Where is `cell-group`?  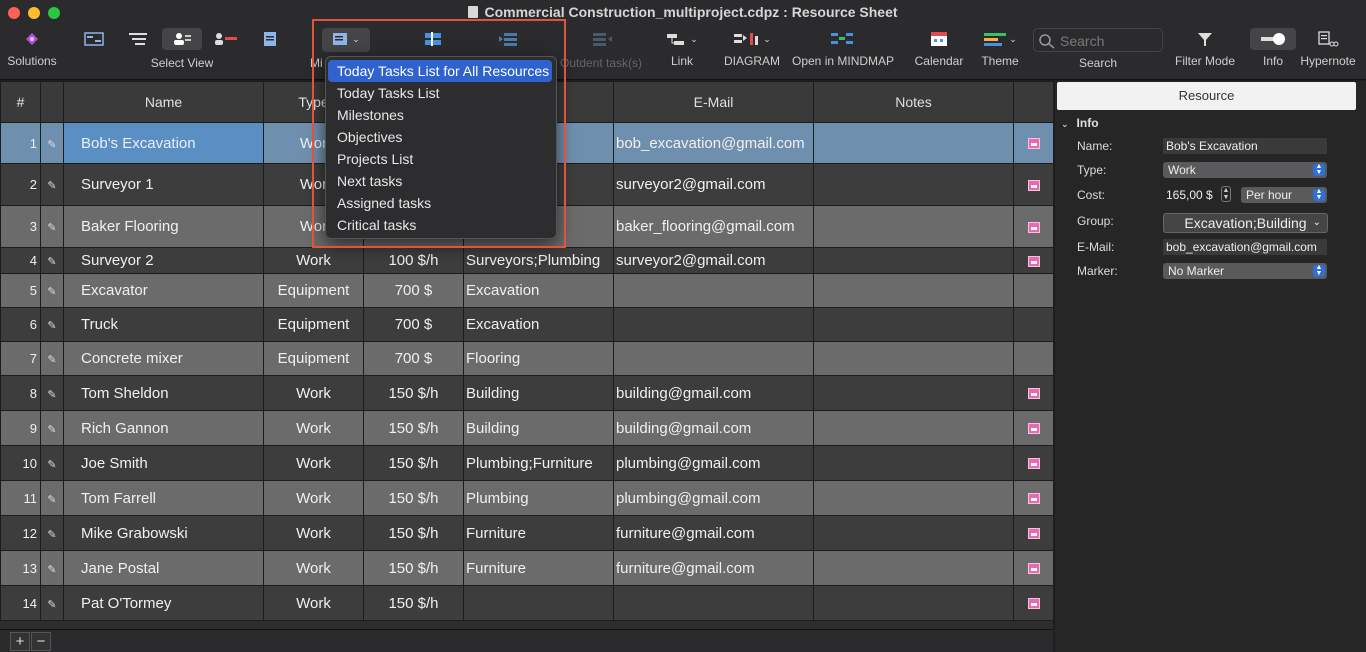 cell-group is located at coordinates (538, 603).